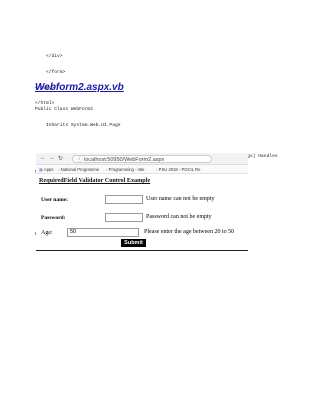 The image size is (320, 414). What do you see at coordinates (142, 250) in the screenshot?
I see `horizontal-rule` at bounding box center [142, 250].